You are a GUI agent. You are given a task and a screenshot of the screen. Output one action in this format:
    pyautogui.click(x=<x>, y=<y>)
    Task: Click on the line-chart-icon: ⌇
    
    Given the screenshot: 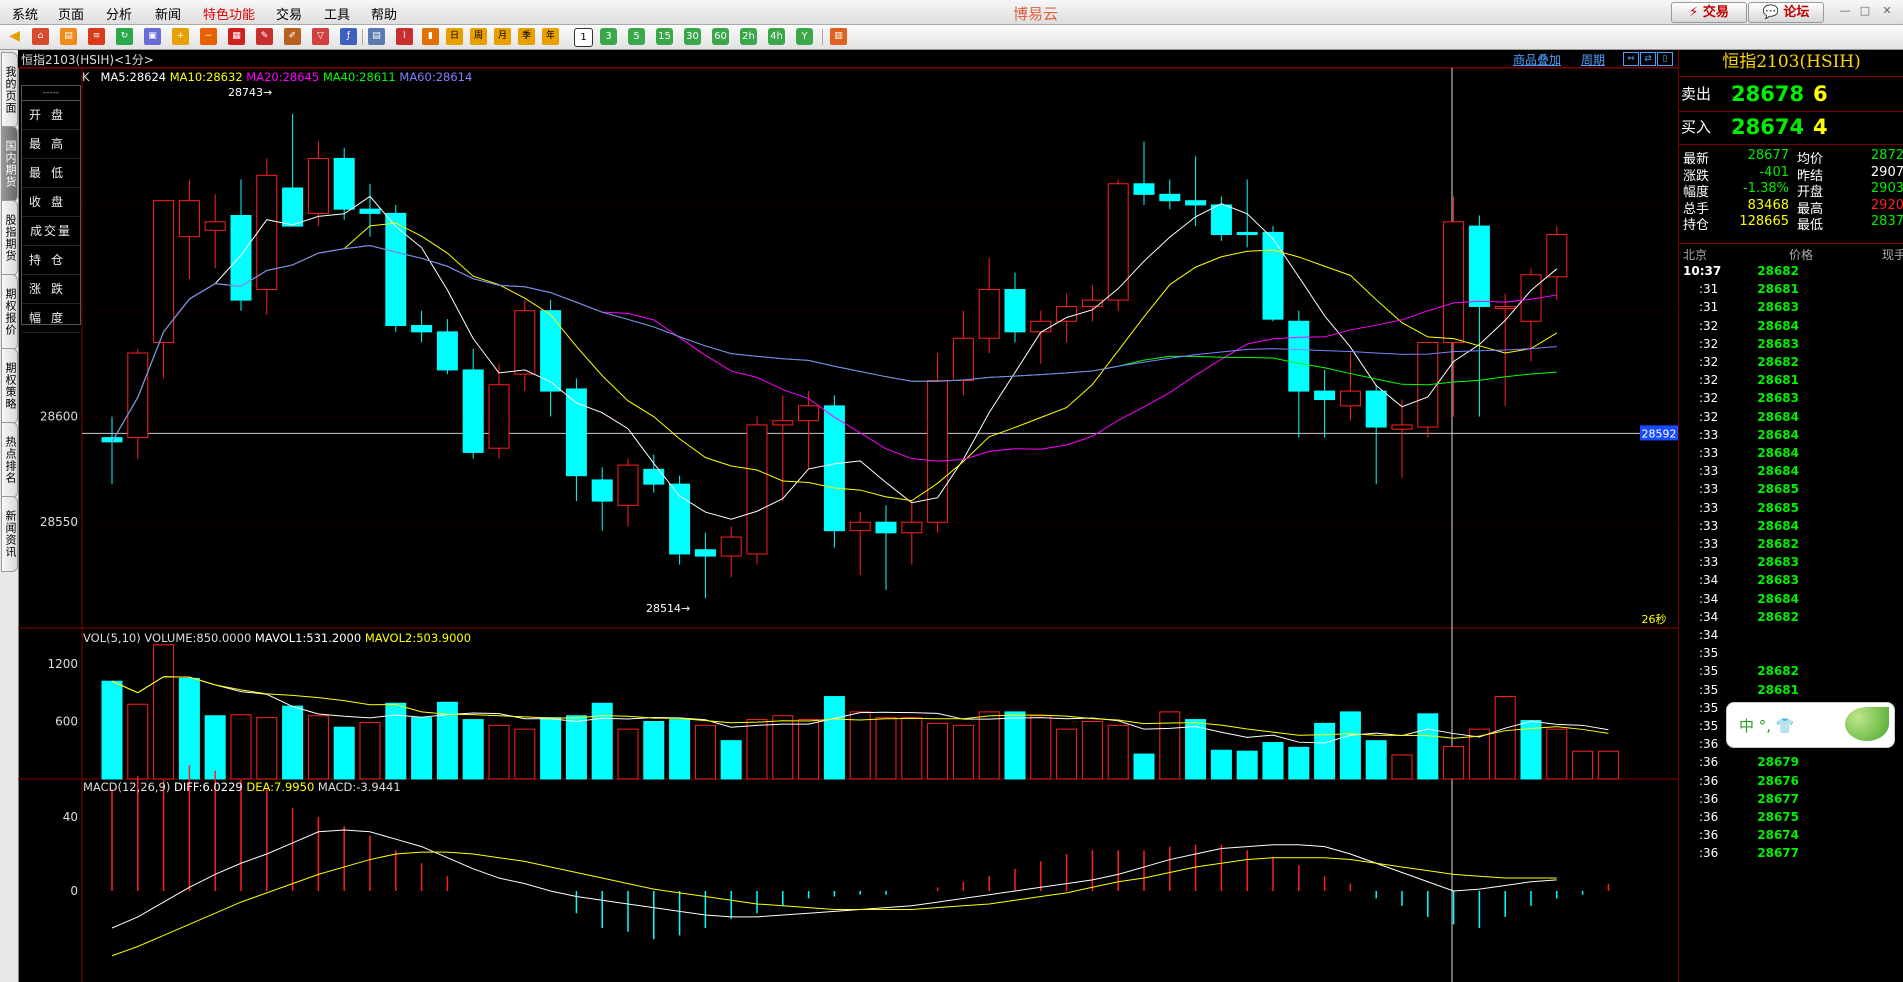 What is the action you would take?
    pyautogui.click(x=404, y=36)
    